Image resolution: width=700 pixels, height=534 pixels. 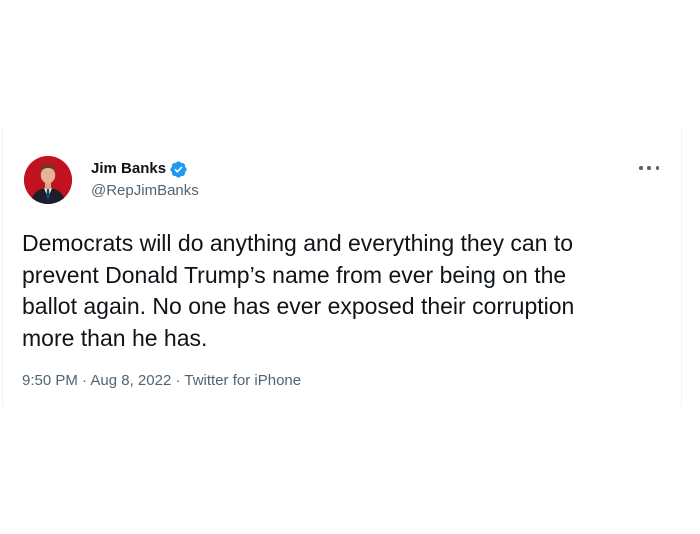 I want to click on tweet-date: Aug 8, 2022, so click(x=131, y=380).